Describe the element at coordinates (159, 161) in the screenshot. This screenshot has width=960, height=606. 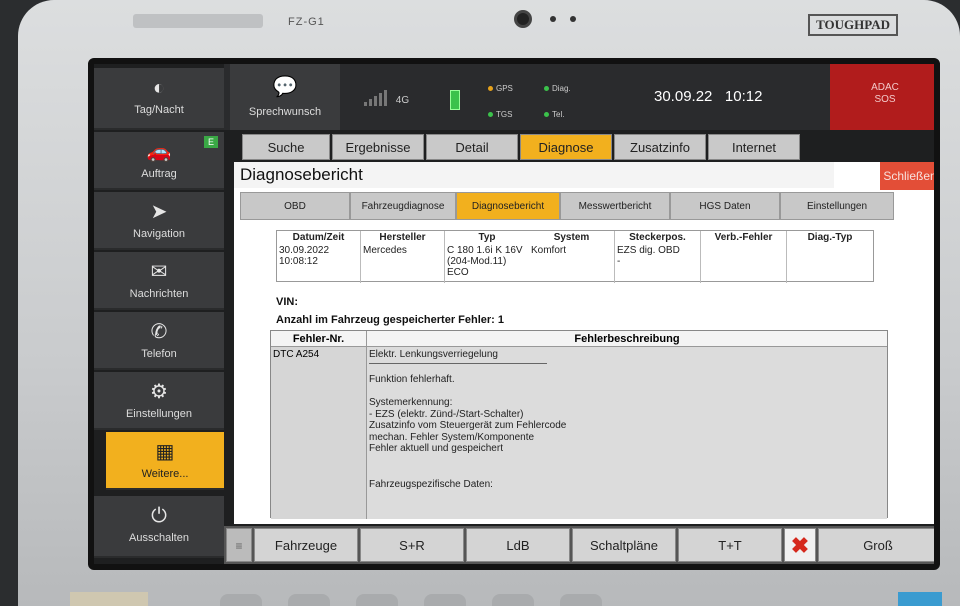
I see `sidebar-item-auftrag: E 🚗 Auftrag` at that location.